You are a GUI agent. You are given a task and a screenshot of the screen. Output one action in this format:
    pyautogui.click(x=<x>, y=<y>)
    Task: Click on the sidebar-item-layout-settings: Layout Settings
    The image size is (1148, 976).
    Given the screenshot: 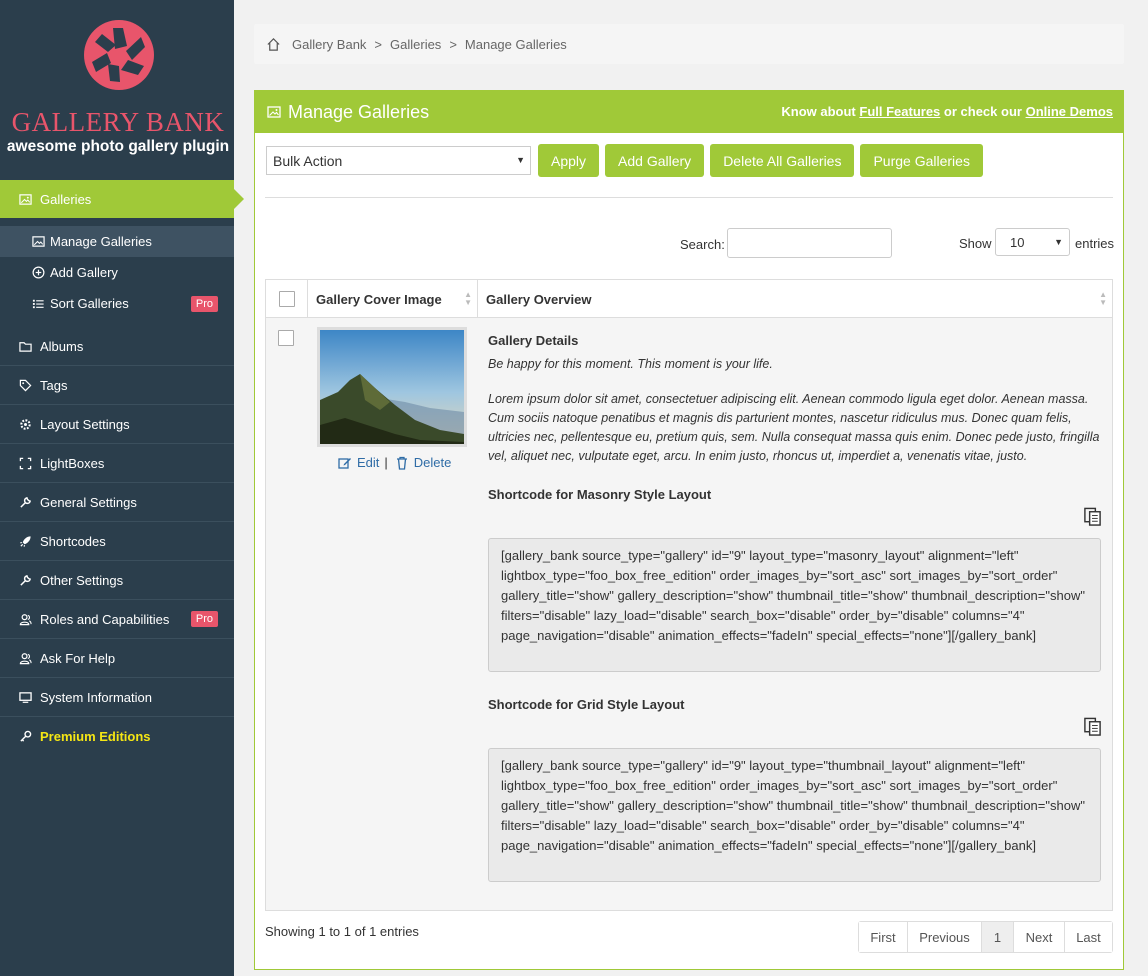 What is the action you would take?
    pyautogui.click(x=117, y=424)
    